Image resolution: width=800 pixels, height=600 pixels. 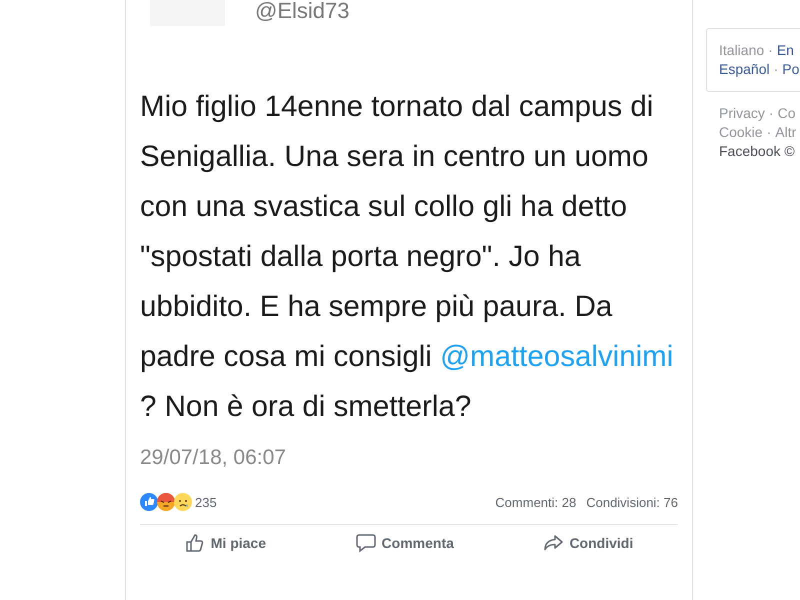 What do you see at coordinates (213, 458) in the screenshot?
I see `tweet-date: 29/07/18, 06:07` at bounding box center [213, 458].